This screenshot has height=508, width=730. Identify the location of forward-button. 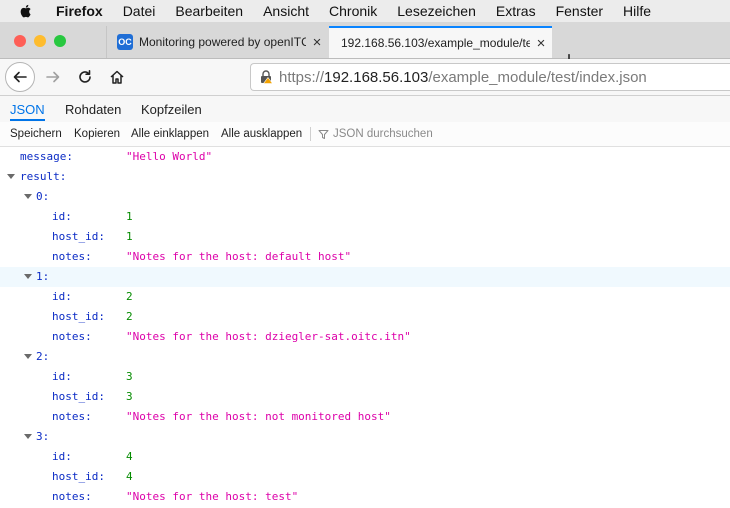
(53, 77).